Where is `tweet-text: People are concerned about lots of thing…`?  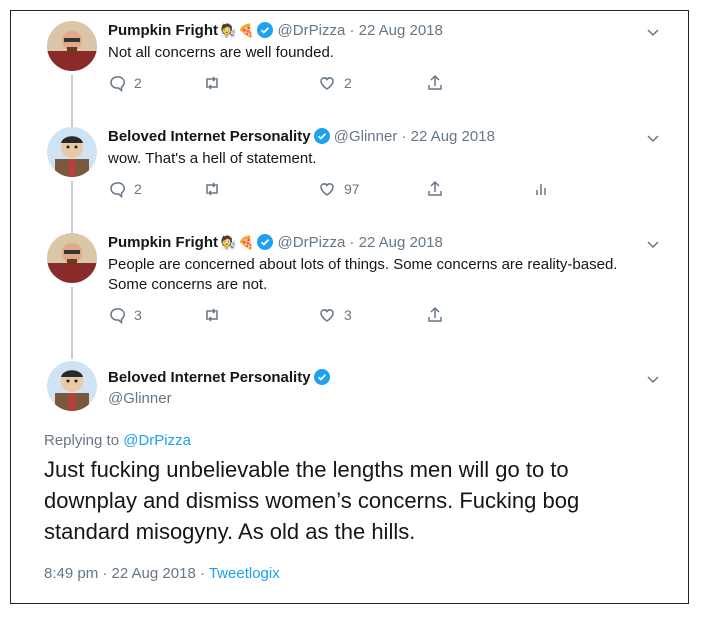 tweet-text: People are concerned about lots of thing… is located at coordinates (363, 274).